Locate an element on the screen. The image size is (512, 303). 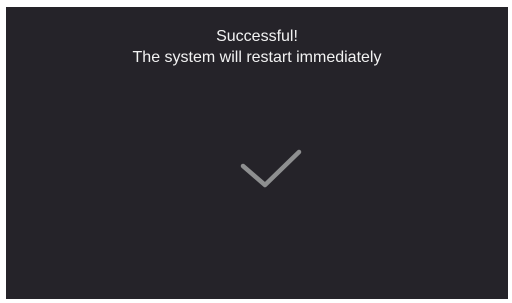
checkmark-icon is located at coordinates (271, 168).